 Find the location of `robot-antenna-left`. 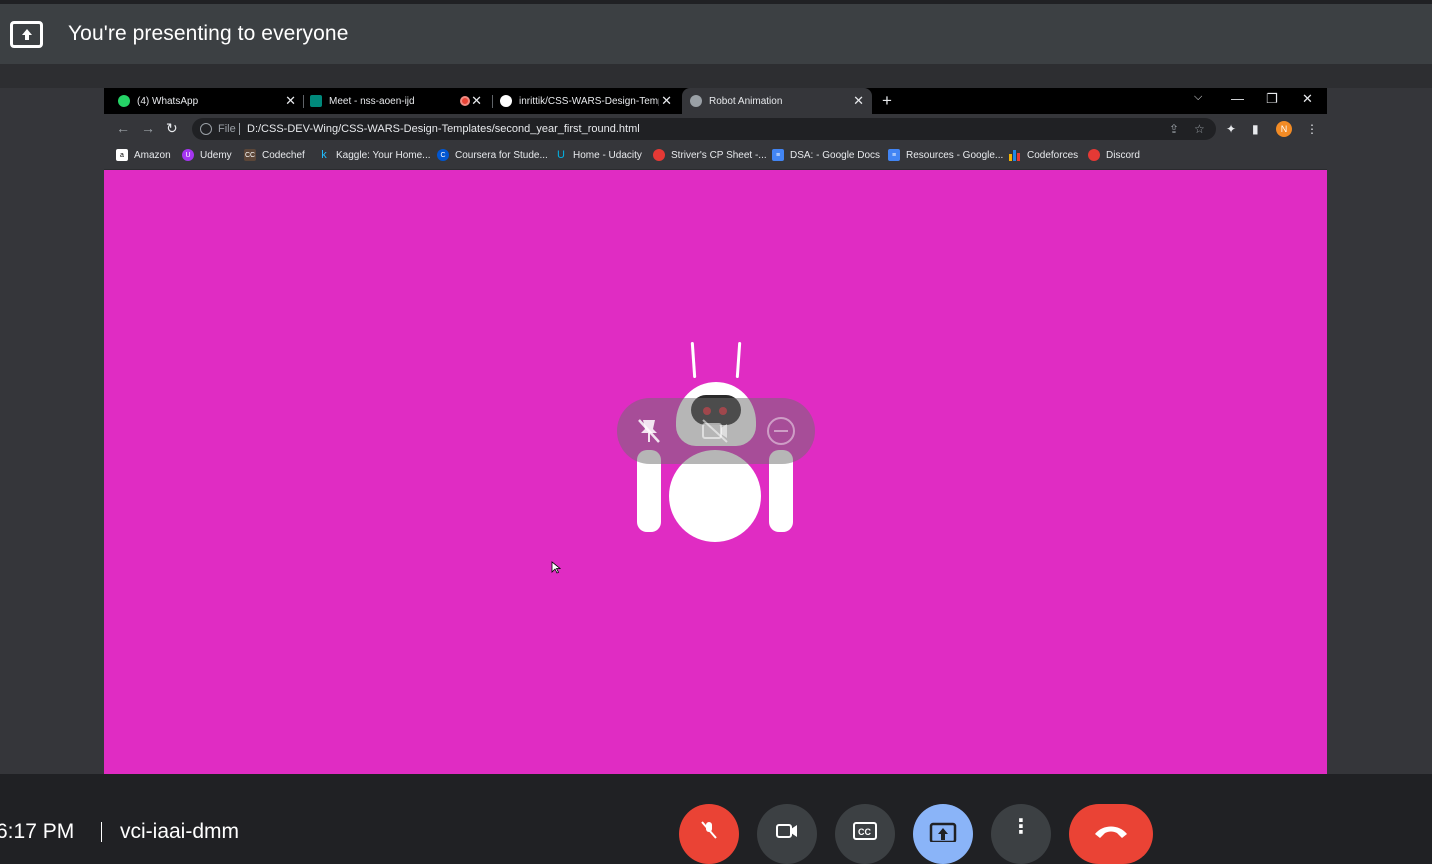

robot-antenna-left is located at coordinates (693, 360).